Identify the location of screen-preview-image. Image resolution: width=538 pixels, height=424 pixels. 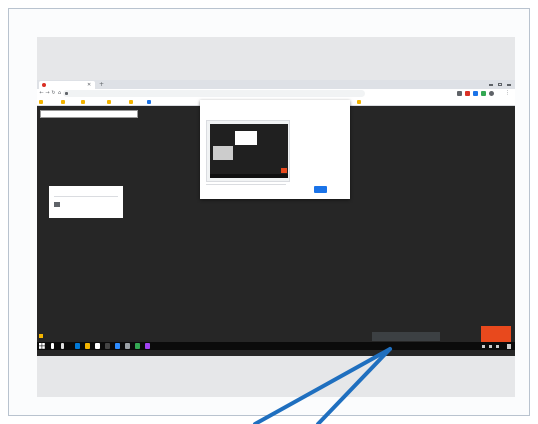
(249, 151).